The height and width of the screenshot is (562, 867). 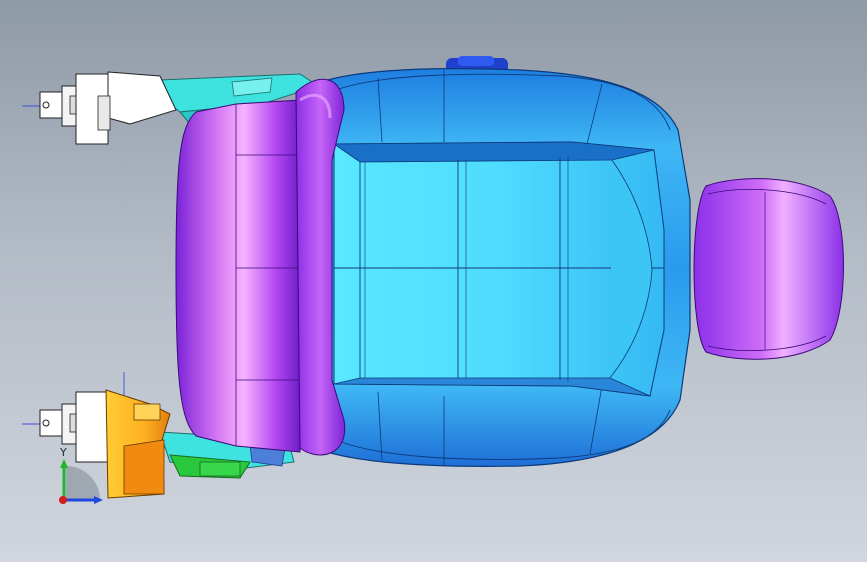 I want to click on y-axis-arrowhead, so click(x=64, y=463).